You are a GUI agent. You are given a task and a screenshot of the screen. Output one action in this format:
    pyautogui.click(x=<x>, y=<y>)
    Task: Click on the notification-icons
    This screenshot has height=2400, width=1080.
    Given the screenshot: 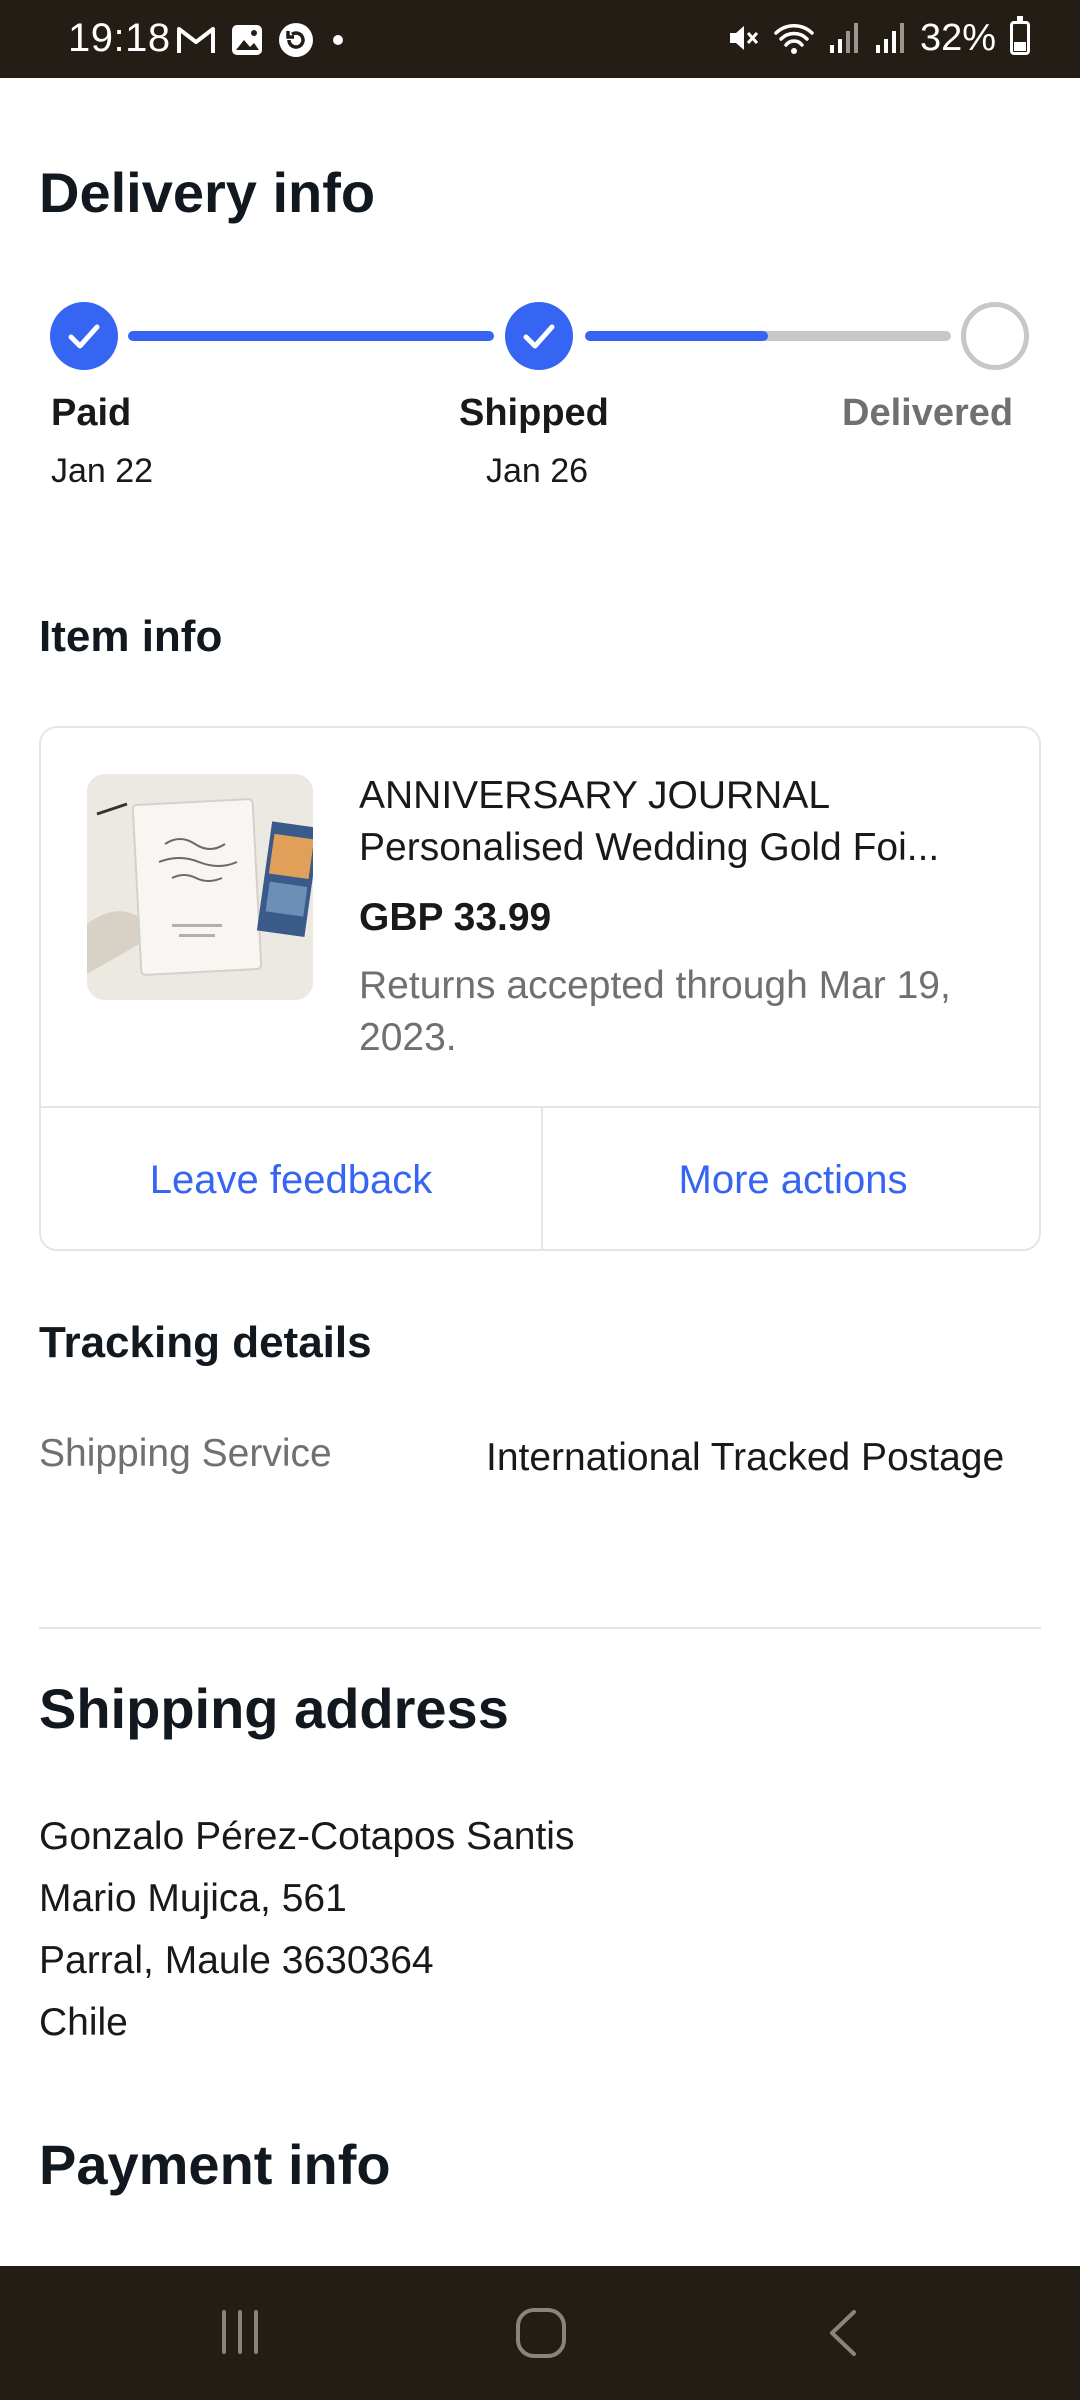 What is the action you would take?
    pyautogui.click(x=262, y=40)
    